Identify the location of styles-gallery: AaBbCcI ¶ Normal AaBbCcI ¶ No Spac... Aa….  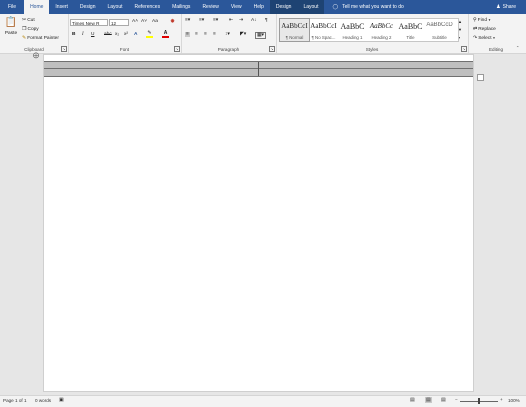
(369, 30).